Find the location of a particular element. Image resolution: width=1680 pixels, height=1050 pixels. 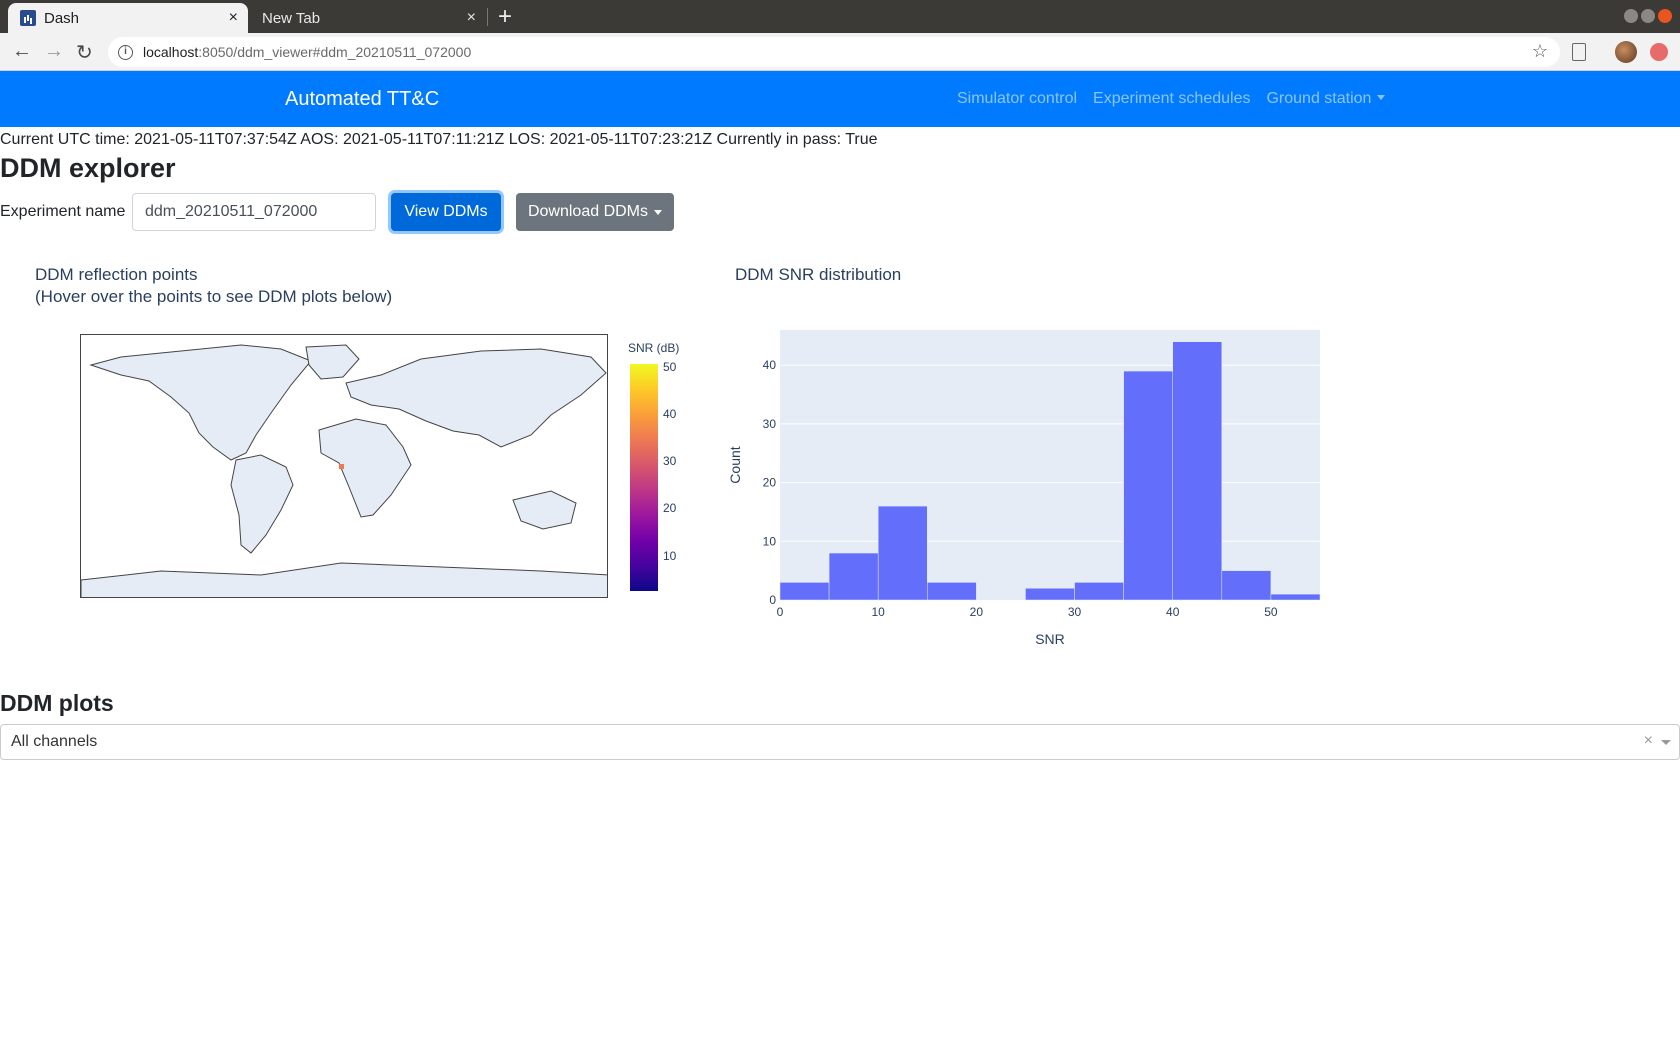

greenland-landmass is located at coordinates (332, 362).